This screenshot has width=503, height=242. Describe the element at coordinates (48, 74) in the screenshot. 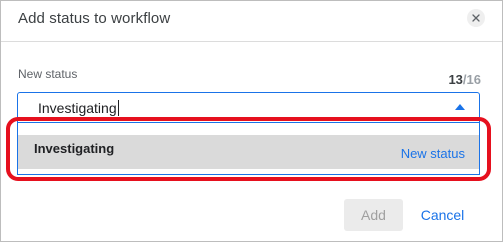

I see `new-status-label: New status` at that location.